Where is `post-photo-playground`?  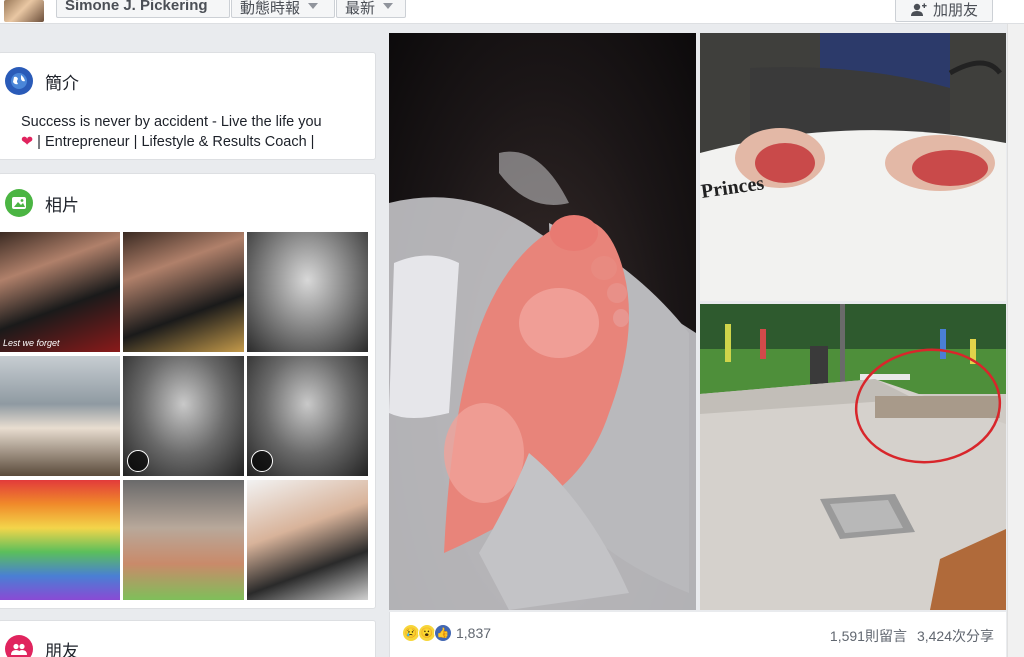
post-photo-playground is located at coordinates (853, 457).